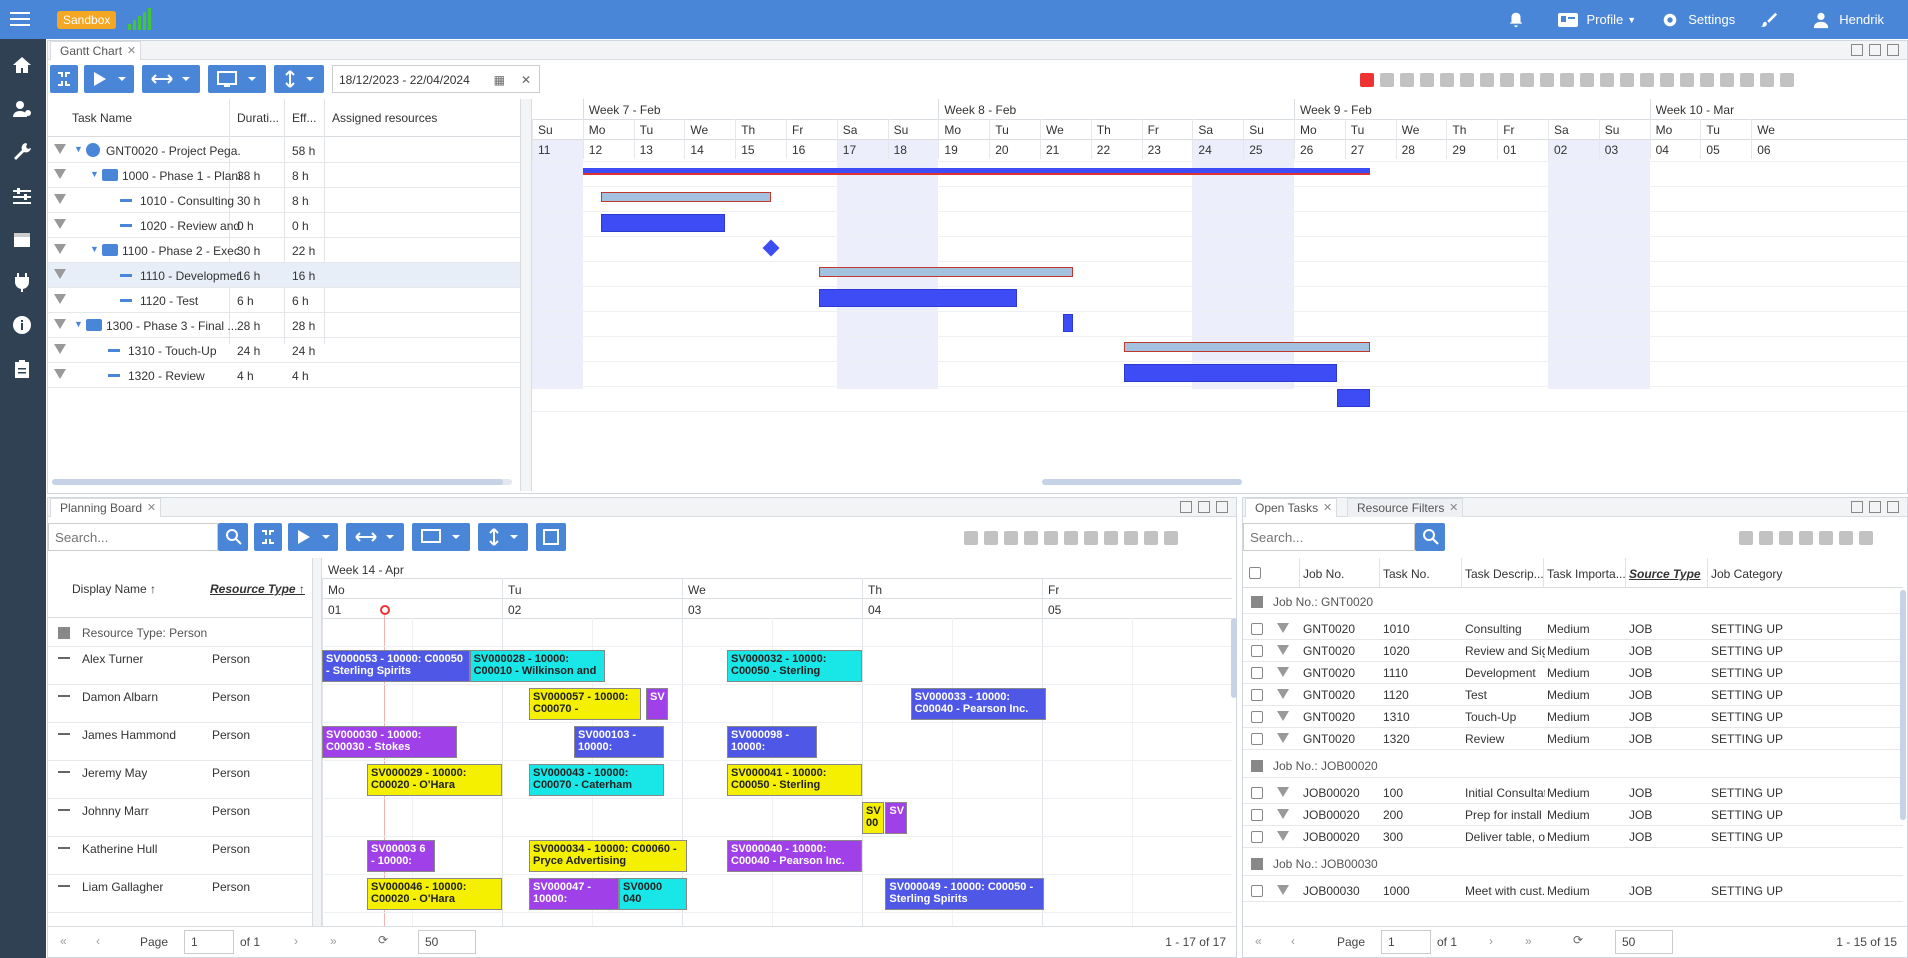 Image resolution: width=1908 pixels, height=958 pixels. What do you see at coordinates (96, 50) in the screenshot?
I see `tab-gantt-chart: Gantt Chart ✕` at bounding box center [96, 50].